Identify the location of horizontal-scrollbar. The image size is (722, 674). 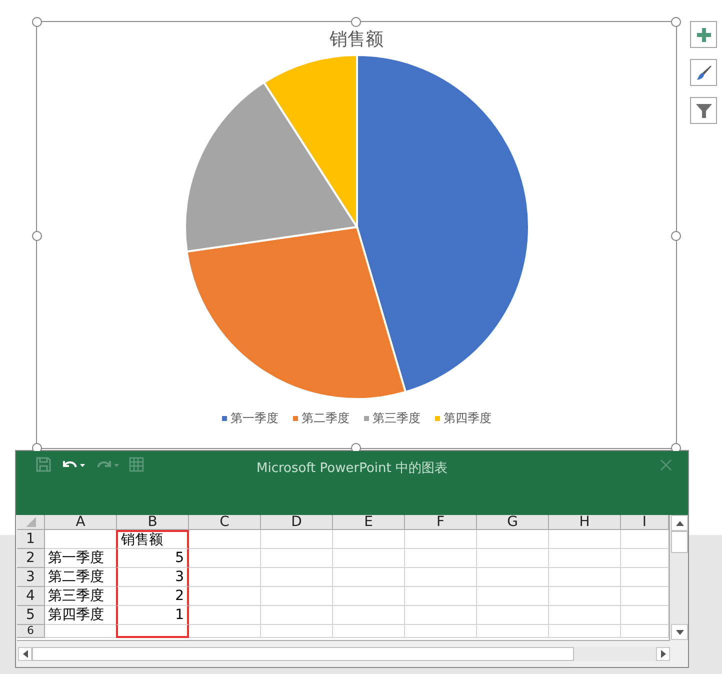
(344, 654).